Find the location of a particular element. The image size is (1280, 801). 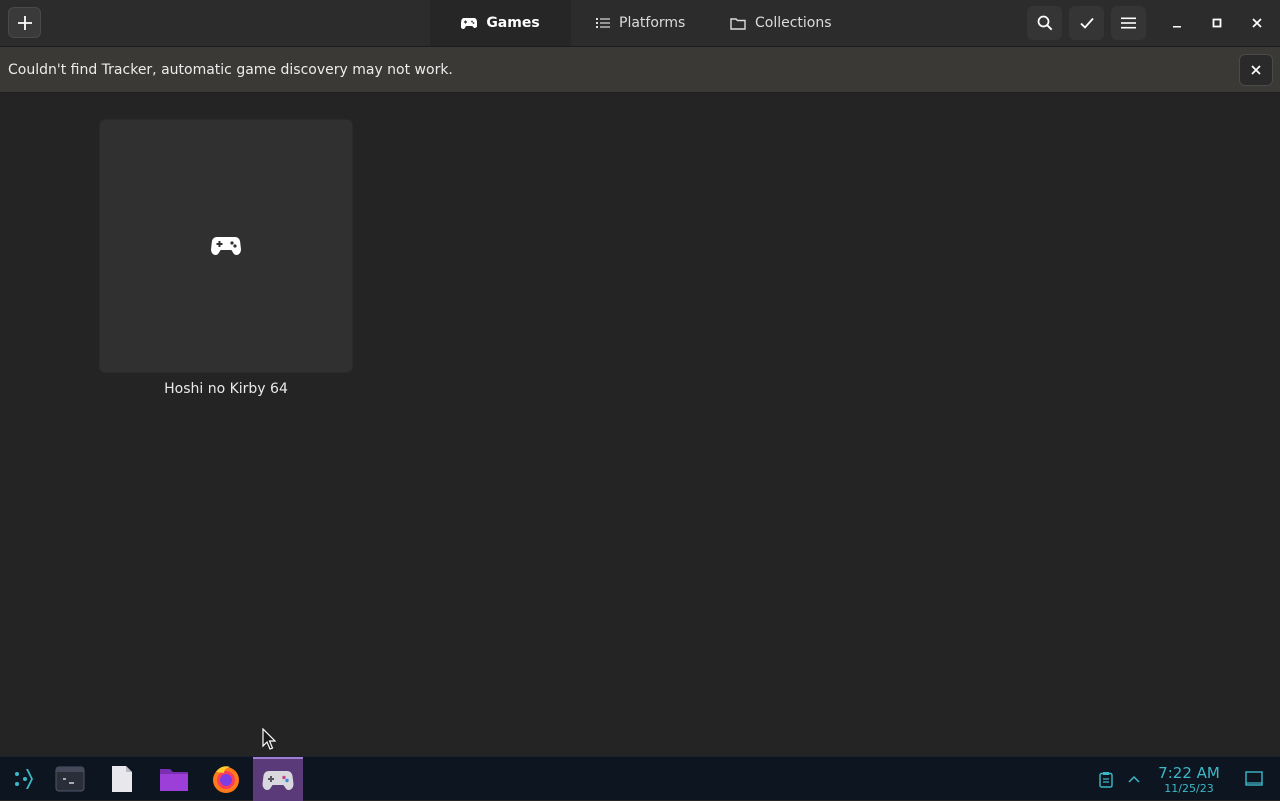

minimize-icon is located at coordinates (1177, 27).